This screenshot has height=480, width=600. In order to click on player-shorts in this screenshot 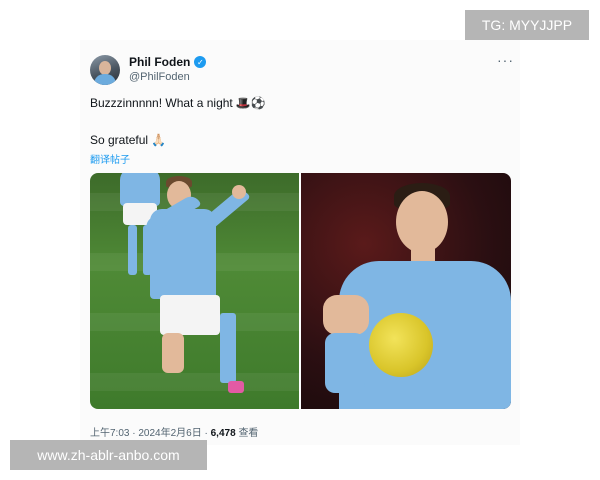, I will do `click(190, 315)`.